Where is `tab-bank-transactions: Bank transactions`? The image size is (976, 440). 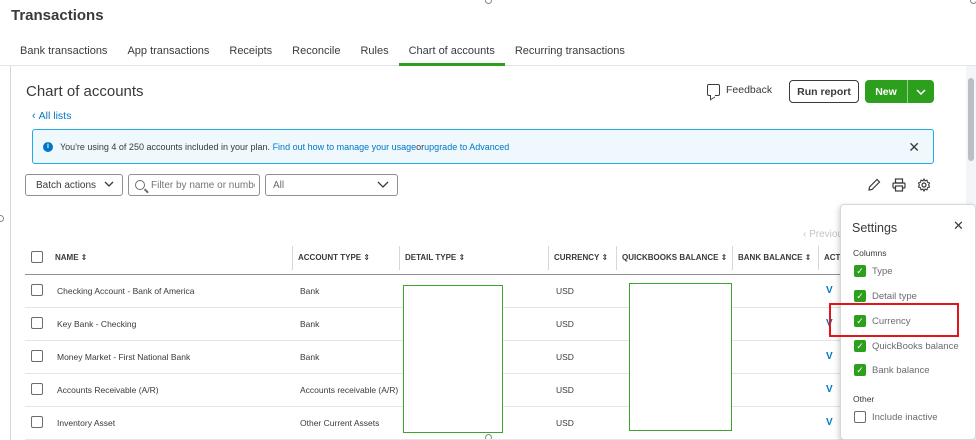 tab-bank-transactions: Bank transactions is located at coordinates (63, 53).